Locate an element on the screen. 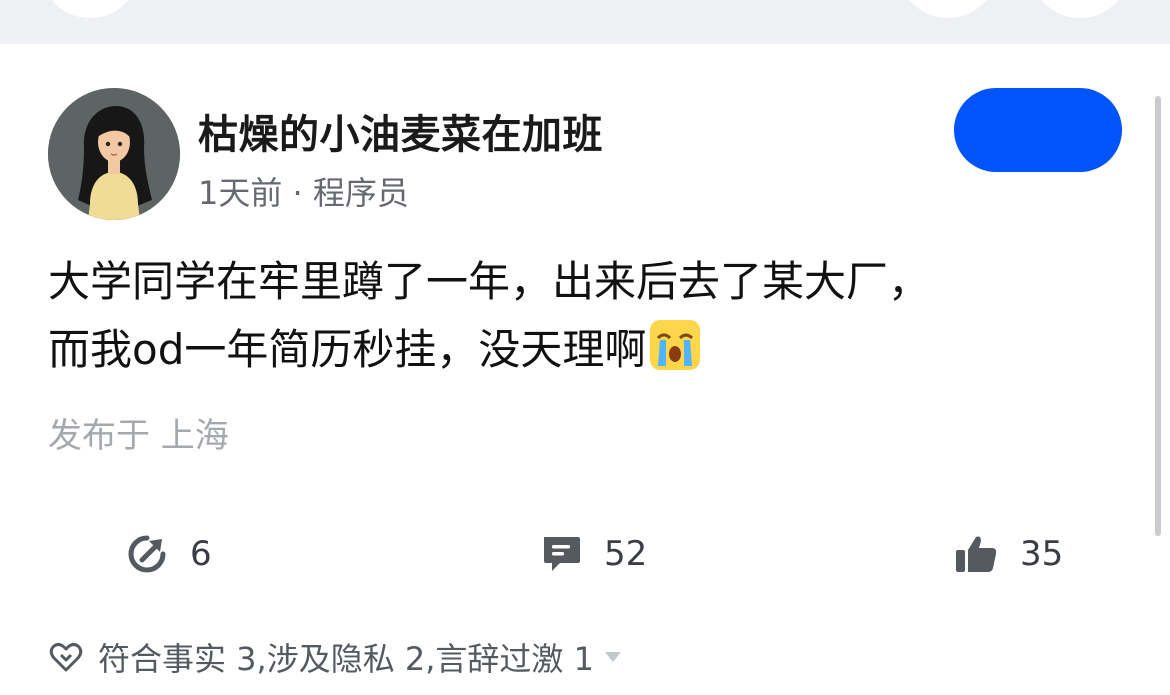 This screenshot has width=1170, height=695. like-count: 35 is located at coordinates (1042, 554).